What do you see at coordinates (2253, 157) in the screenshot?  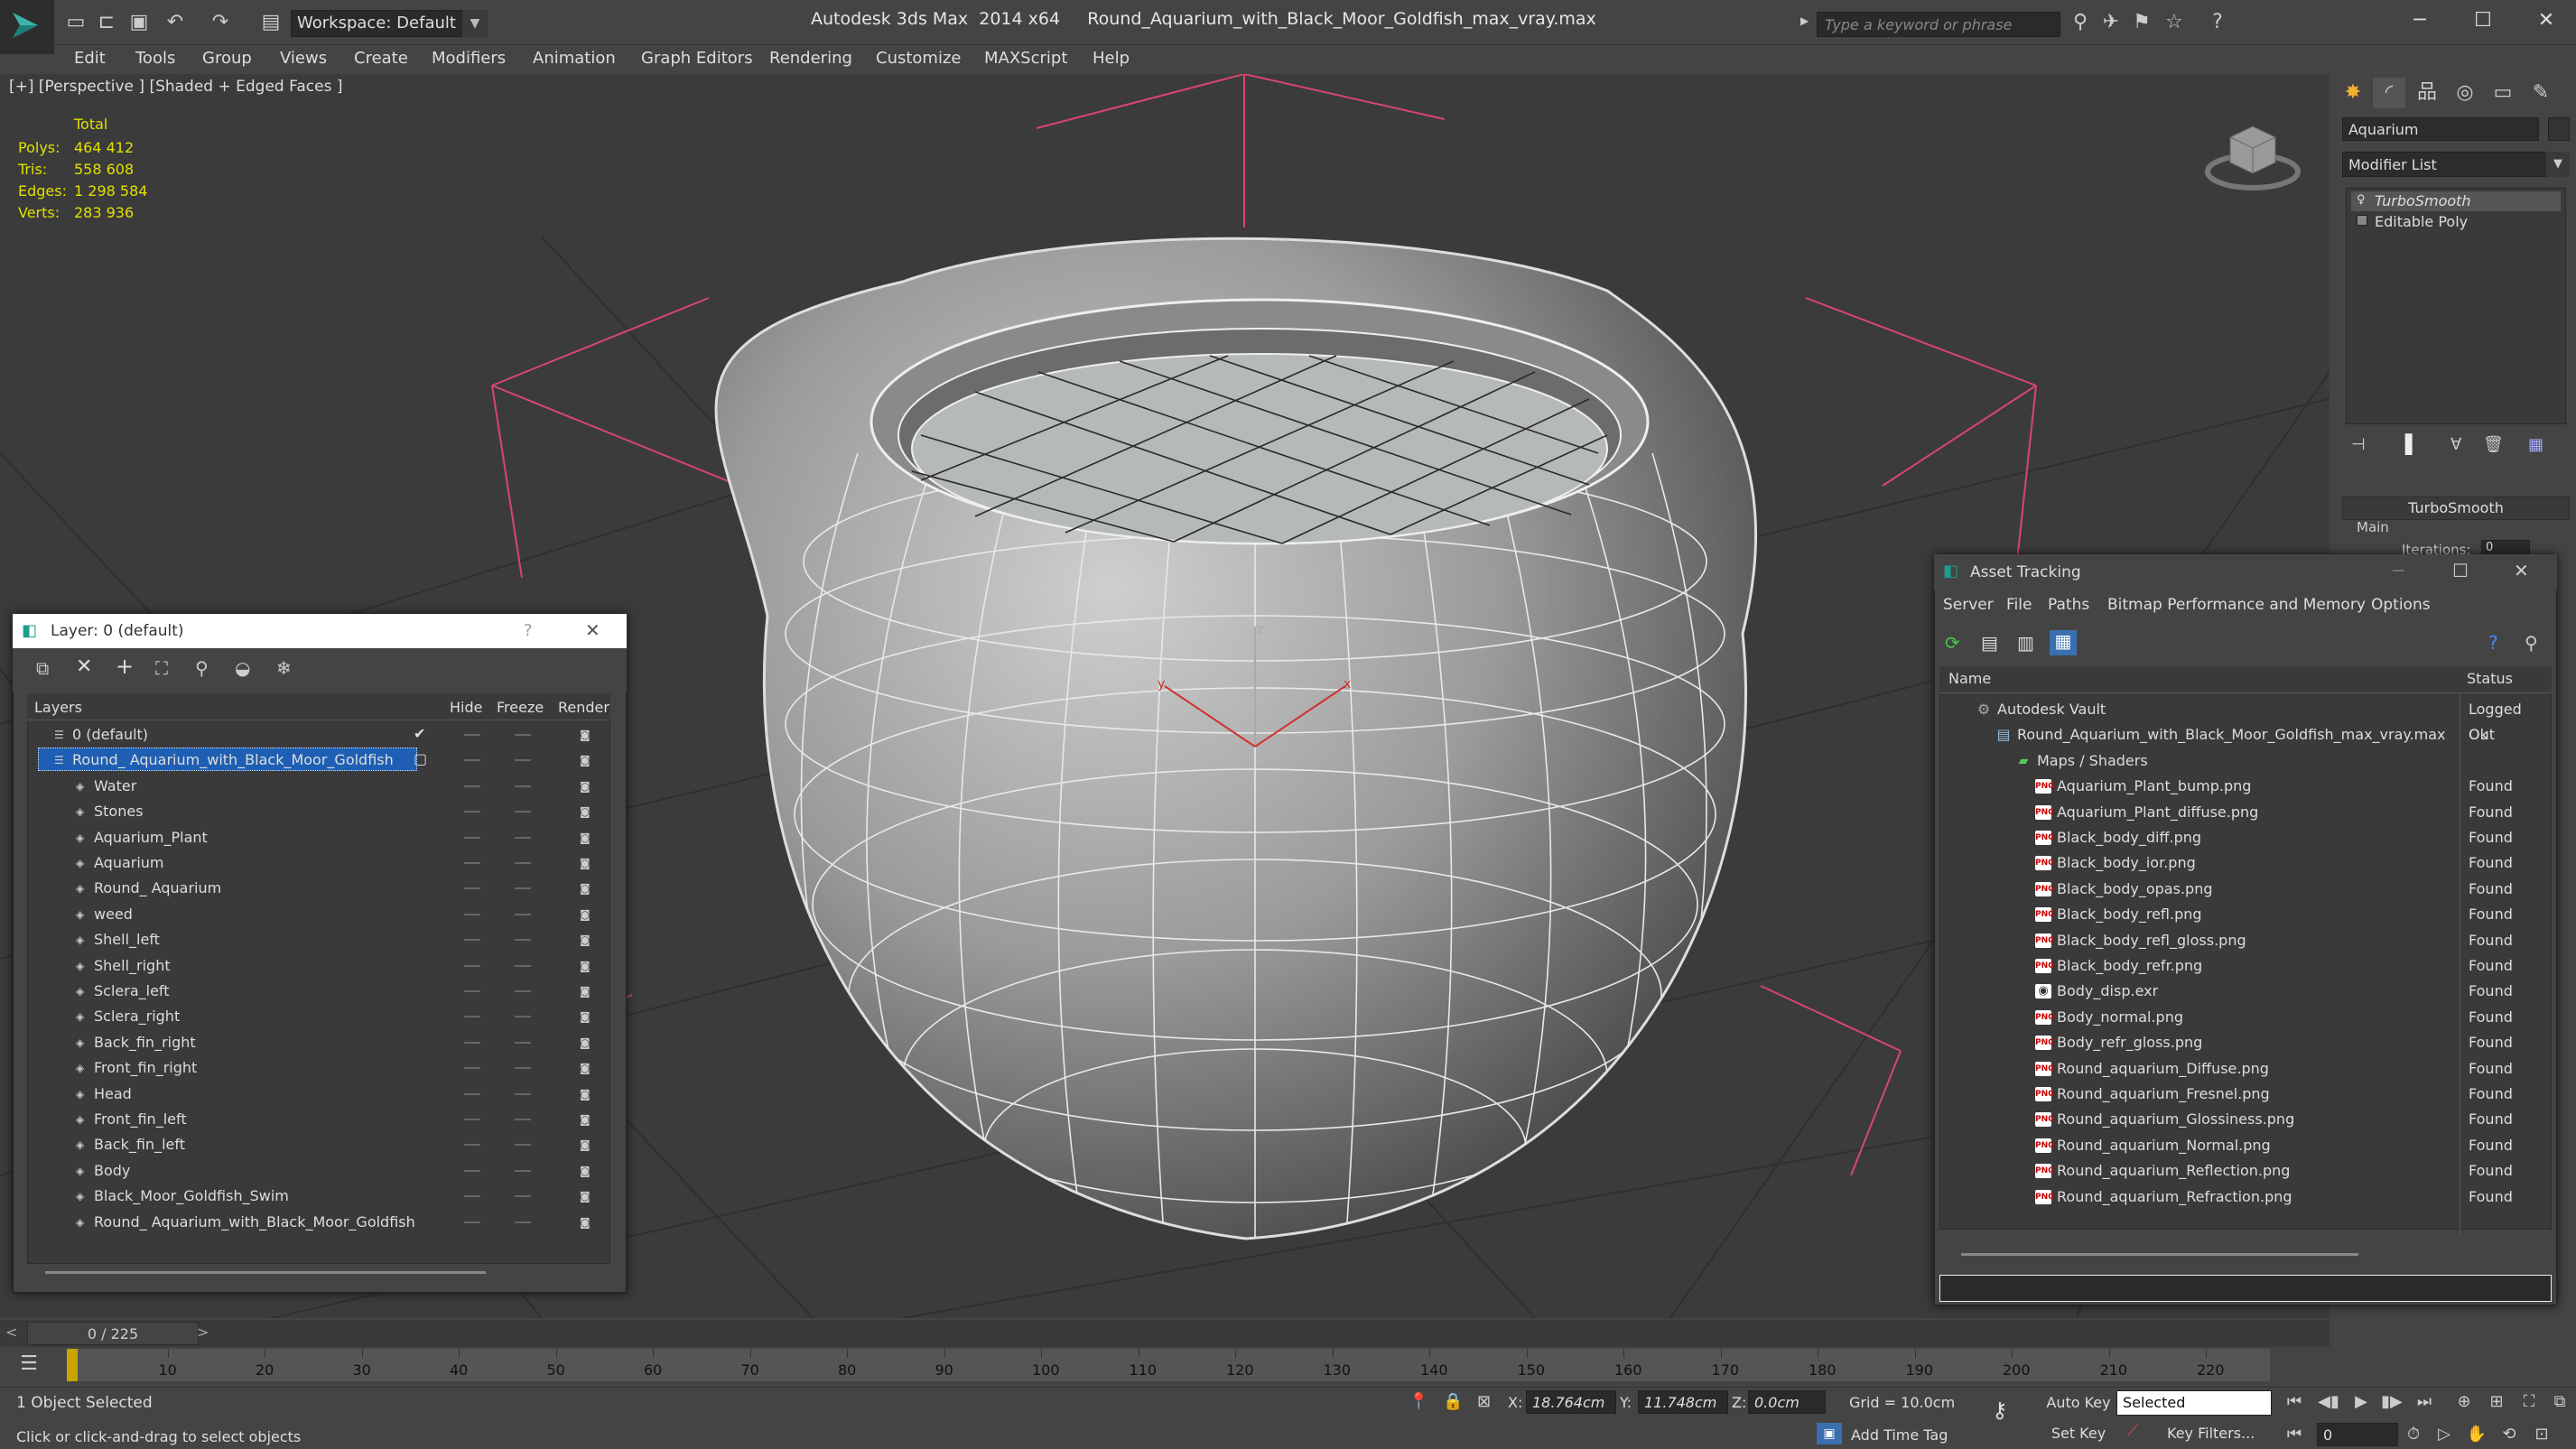 I see `viewcube-icon` at bounding box center [2253, 157].